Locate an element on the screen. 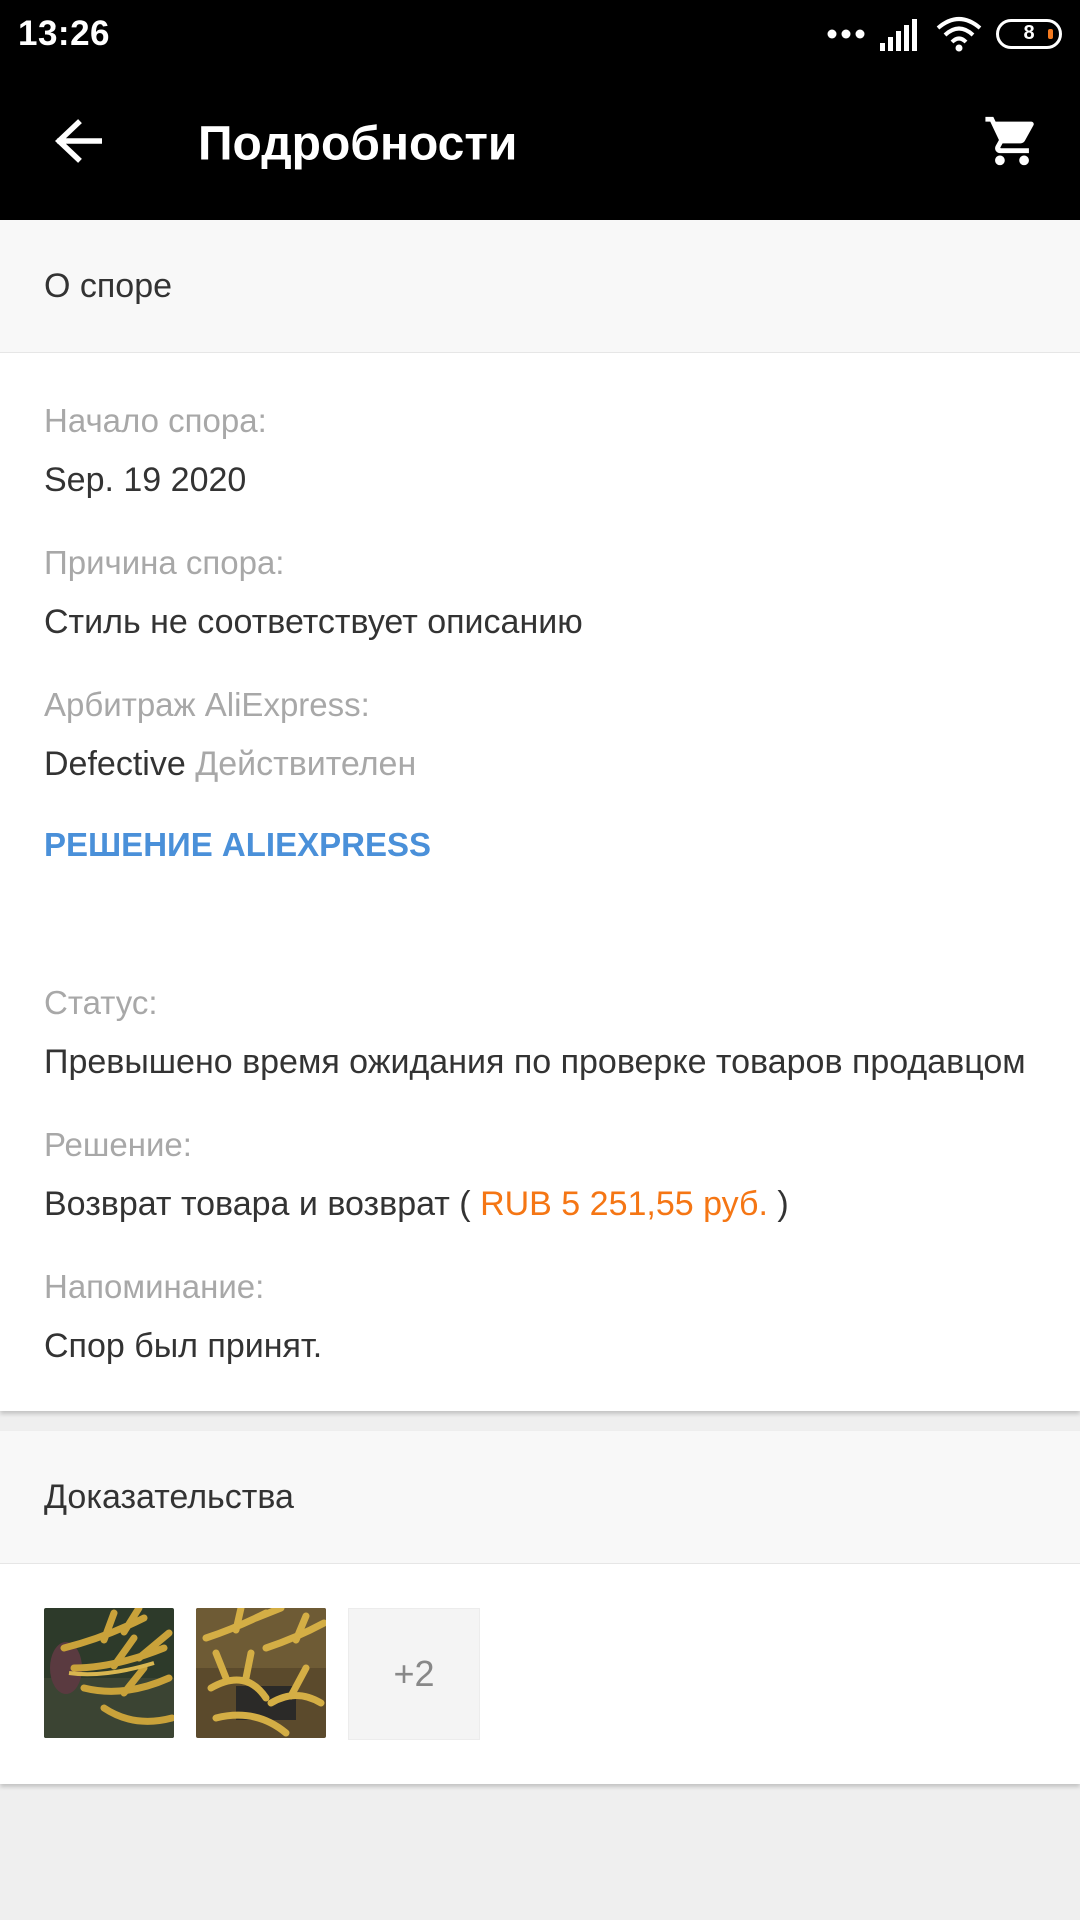  status-icons: 8 is located at coordinates (944, 34).